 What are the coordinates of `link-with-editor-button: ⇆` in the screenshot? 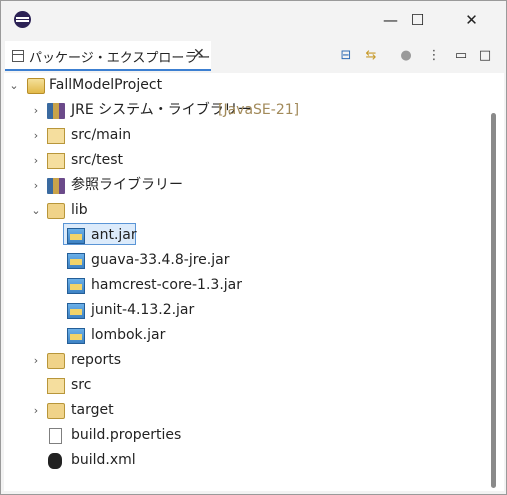 It's located at (371, 55).